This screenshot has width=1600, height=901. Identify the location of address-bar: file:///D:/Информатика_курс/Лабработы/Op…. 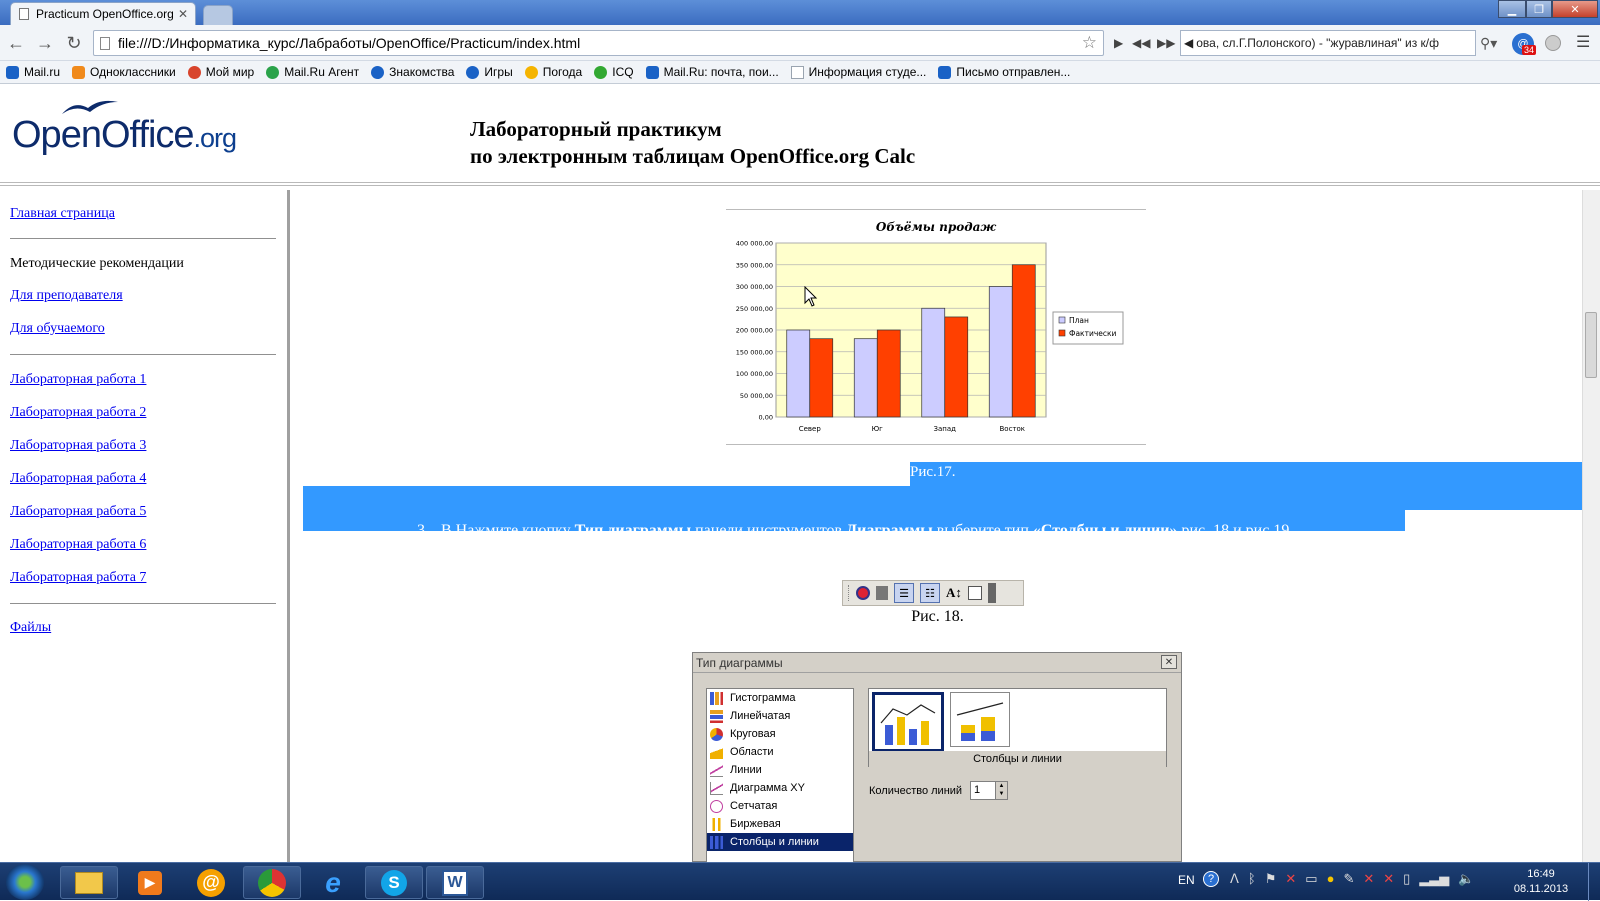
(598, 43).